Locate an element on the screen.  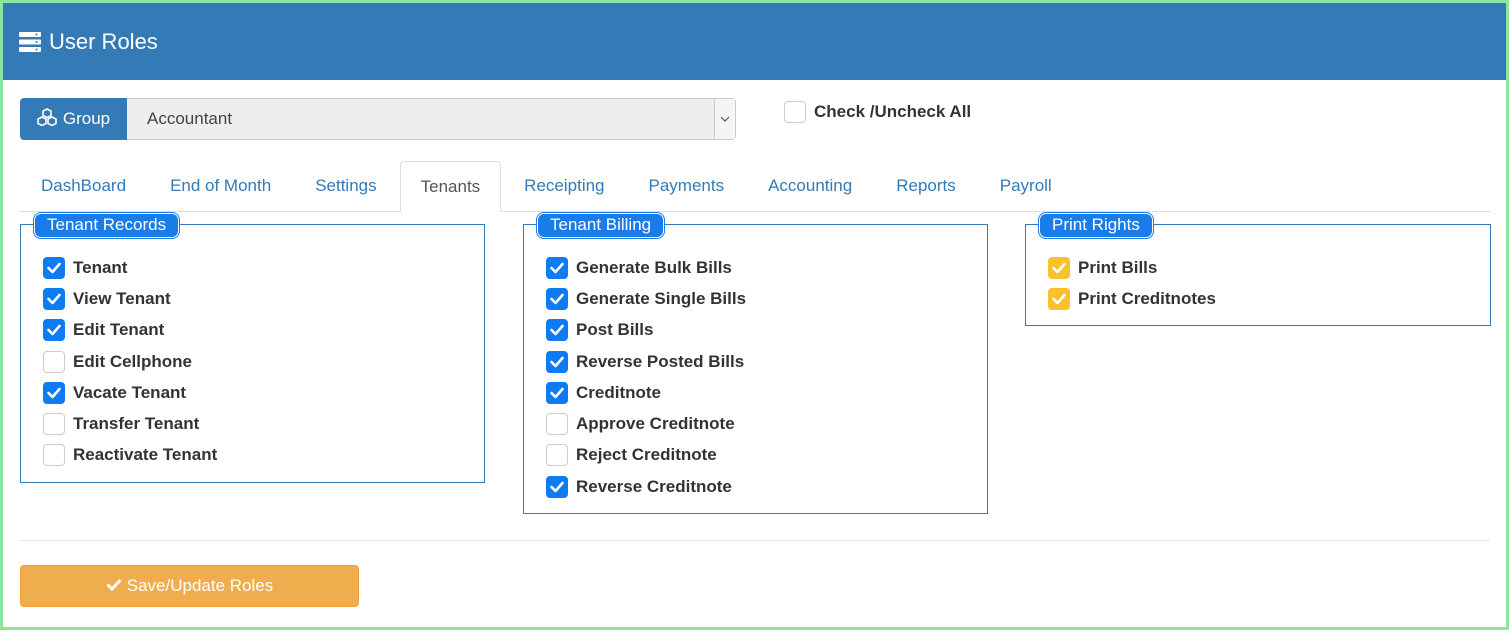
permission-label: Post Bills is located at coordinates (615, 330).